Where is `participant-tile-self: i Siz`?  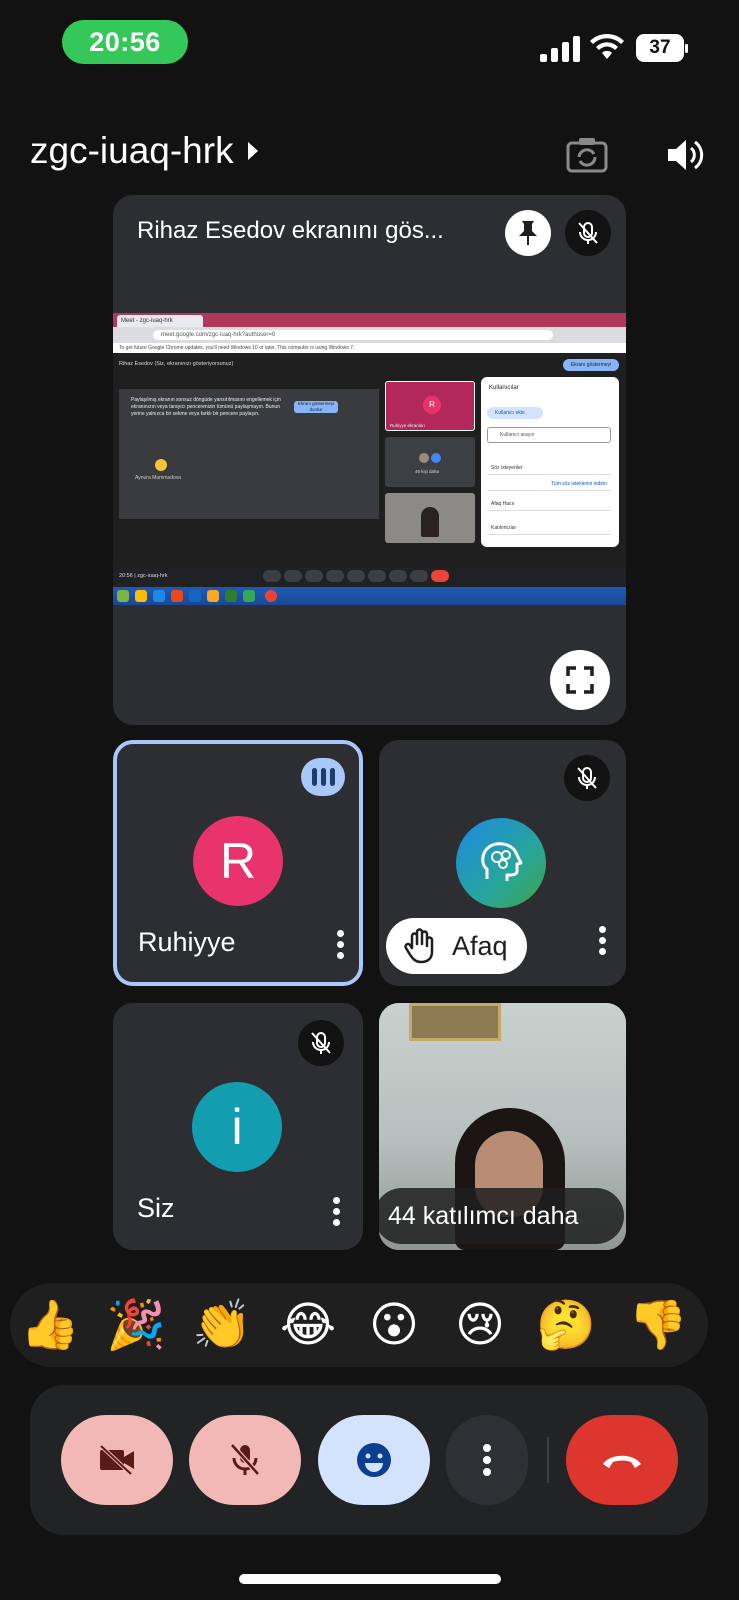
participant-tile-self: i Siz is located at coordinates (238, 1126).